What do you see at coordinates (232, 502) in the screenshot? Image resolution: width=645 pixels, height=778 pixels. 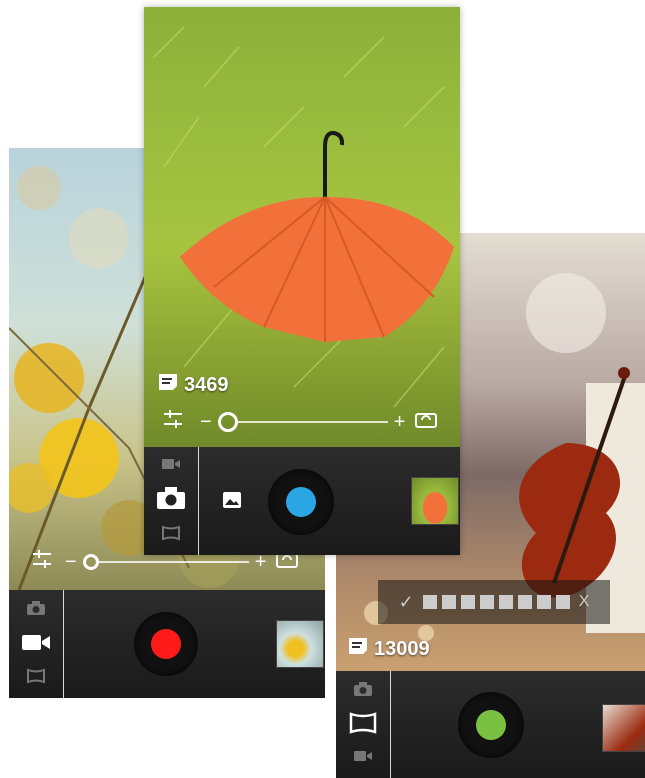 I see `gallery-icon` at bounding box center [232, 502].